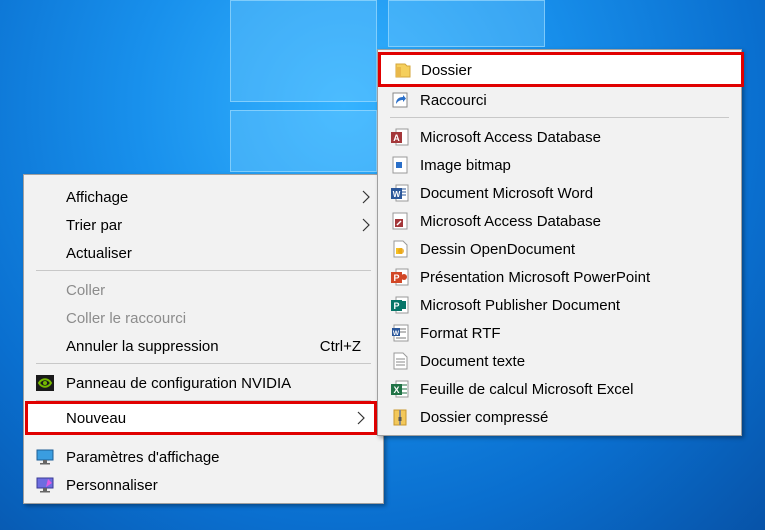  What do you see at coordinates (484, 417) in the screenshot?
I see `submenu-item-label: Dossier compressé` at bounding box center [484, 417].